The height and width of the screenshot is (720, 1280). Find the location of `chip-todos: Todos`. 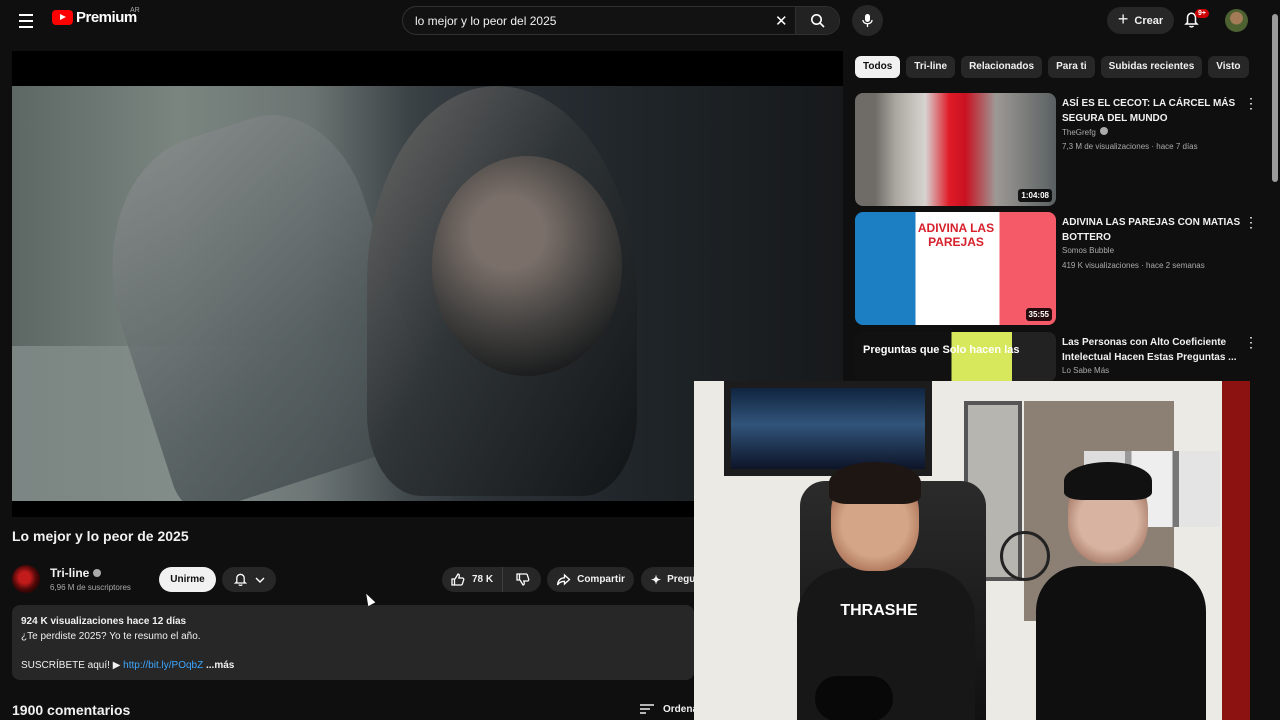

chip-todos: Todos is located at coordinates (878, 67).